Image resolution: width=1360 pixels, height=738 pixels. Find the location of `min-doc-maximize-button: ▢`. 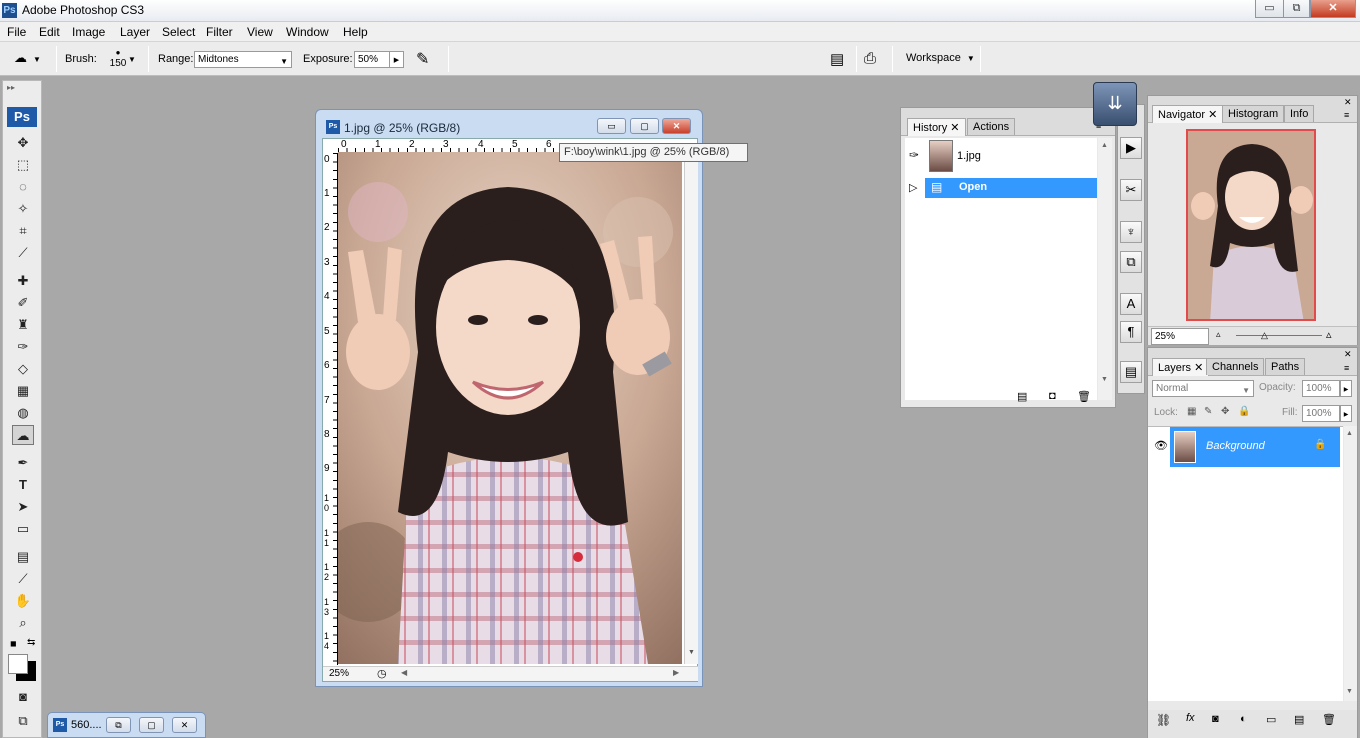

min-doc-maximize-button: ▢ is located at coordinates (151, 725).